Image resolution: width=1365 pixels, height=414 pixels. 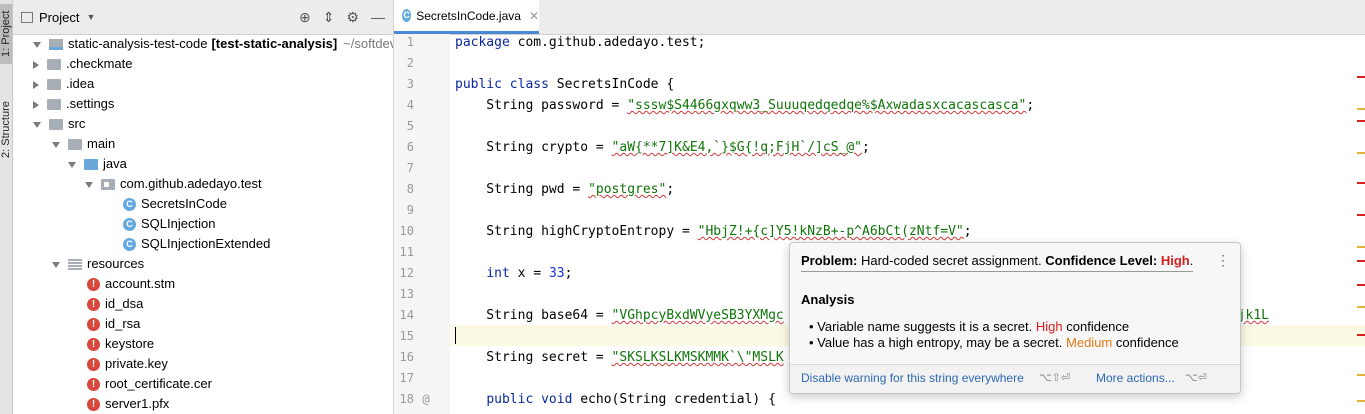 What do you see at coordinates (149, 384) in the screenshot?
I see `tree-item: ! root_certificate.cer` at bounding box center [149, 384].